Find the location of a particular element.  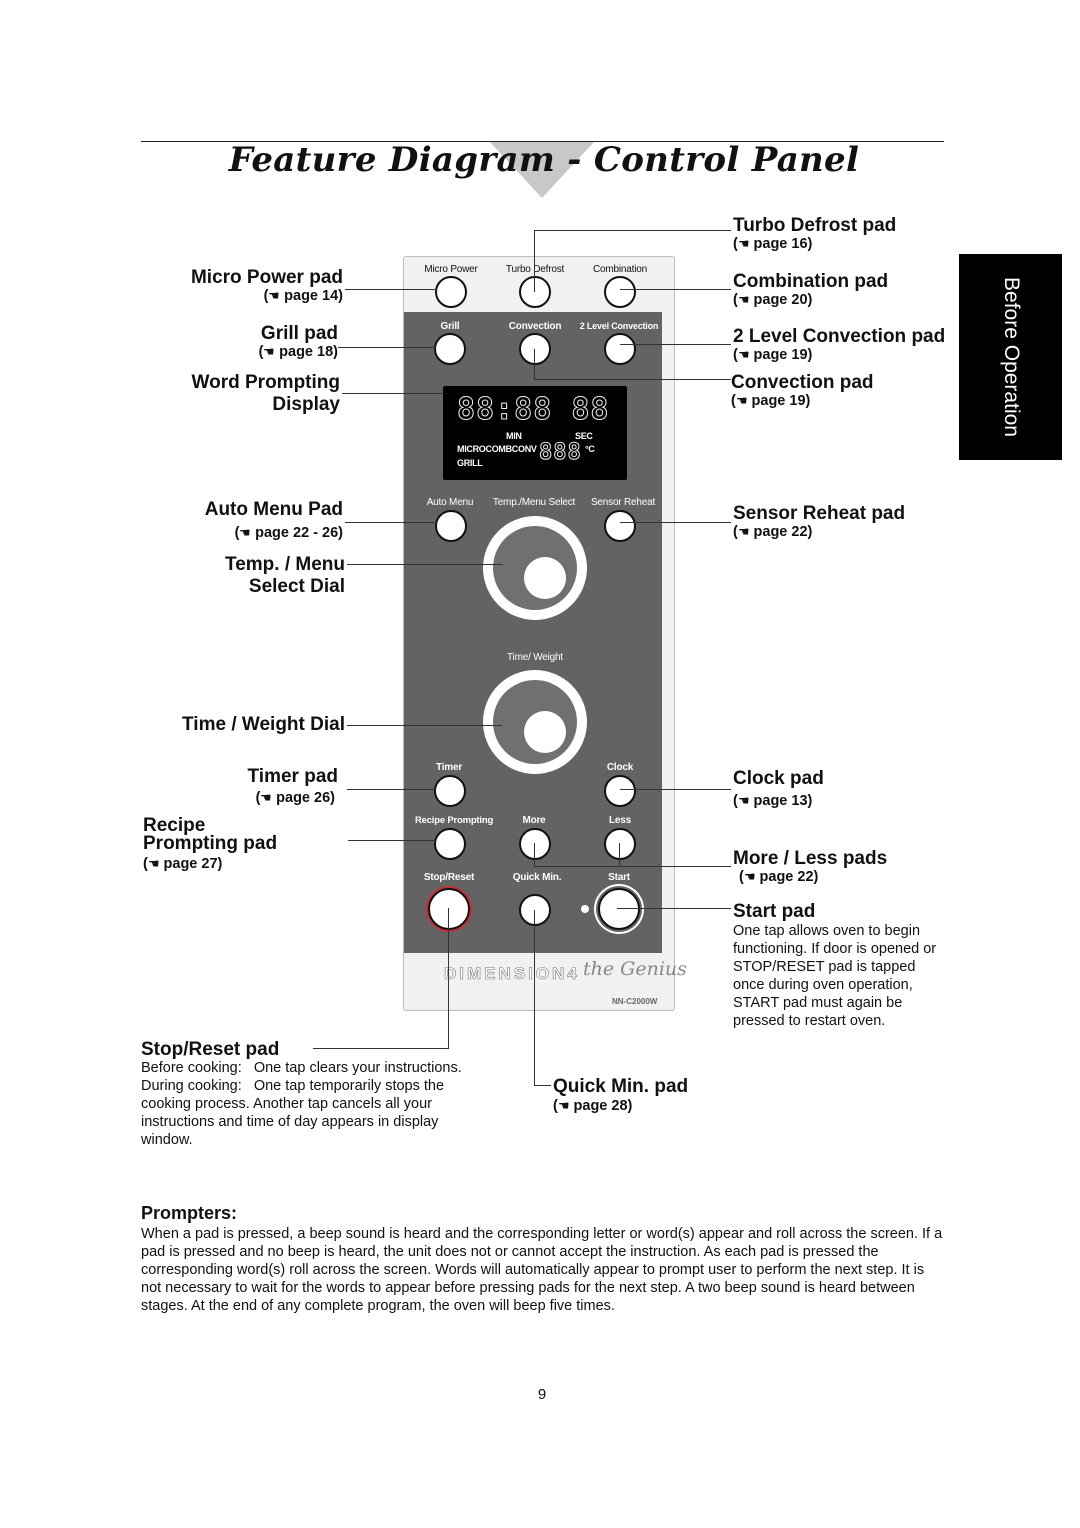

pad-label-clock: Clock is located at coordinates (620, 767).